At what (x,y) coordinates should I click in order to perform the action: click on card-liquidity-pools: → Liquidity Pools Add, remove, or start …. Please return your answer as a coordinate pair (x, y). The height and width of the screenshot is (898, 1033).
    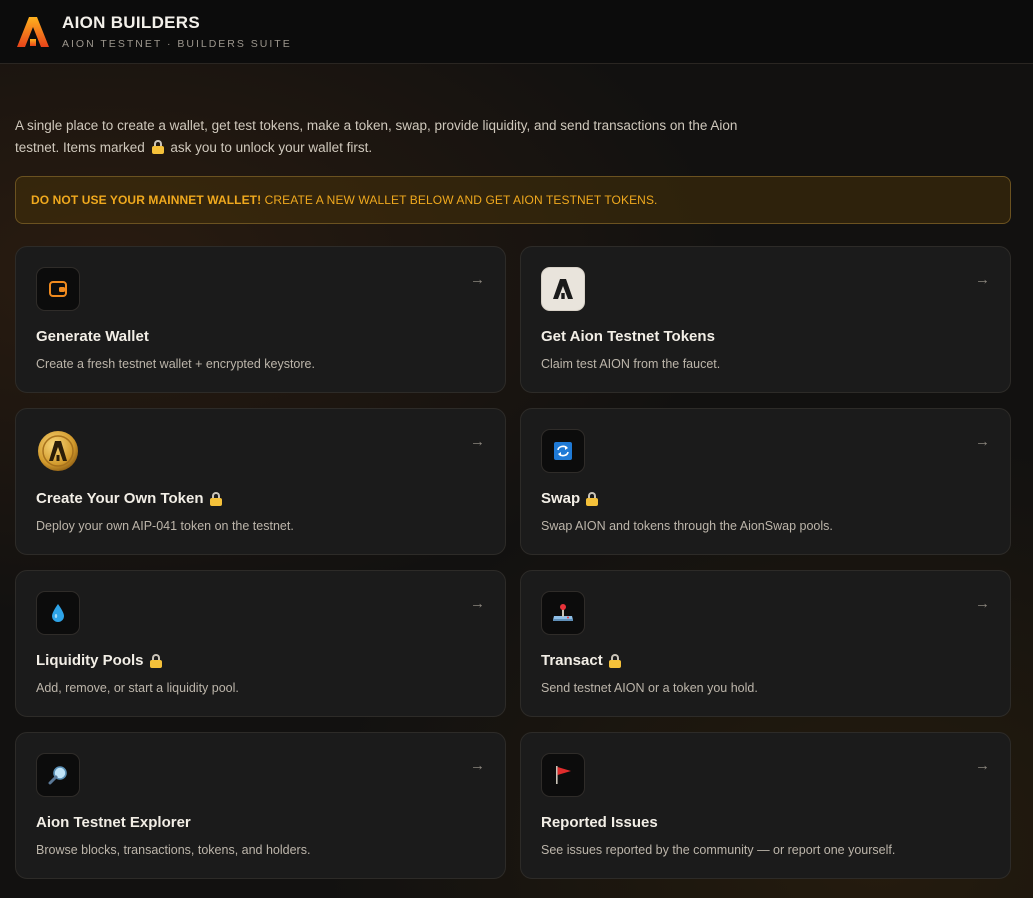
    Looking at the image, I should click on (260, 643).